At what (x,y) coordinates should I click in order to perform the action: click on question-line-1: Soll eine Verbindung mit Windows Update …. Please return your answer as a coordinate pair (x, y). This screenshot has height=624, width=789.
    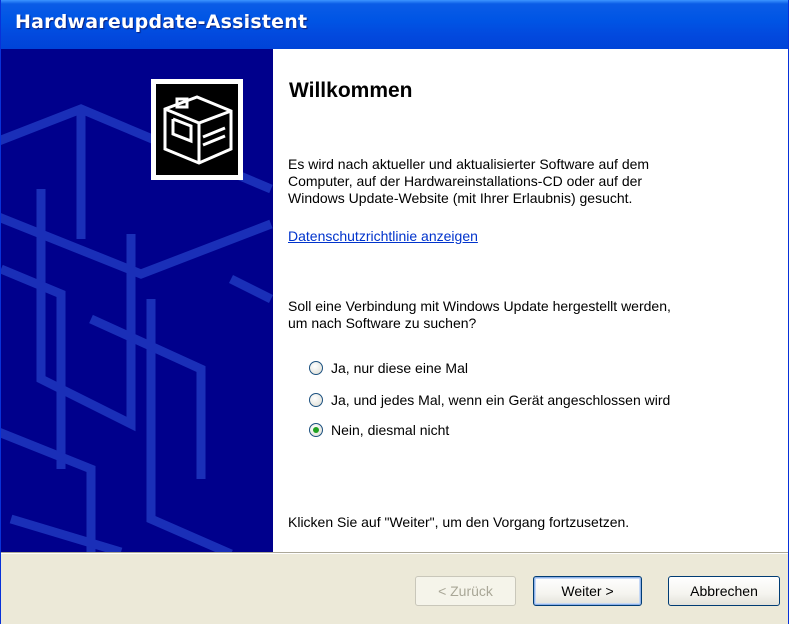
    Looking at the image, I should click on (479, 306).